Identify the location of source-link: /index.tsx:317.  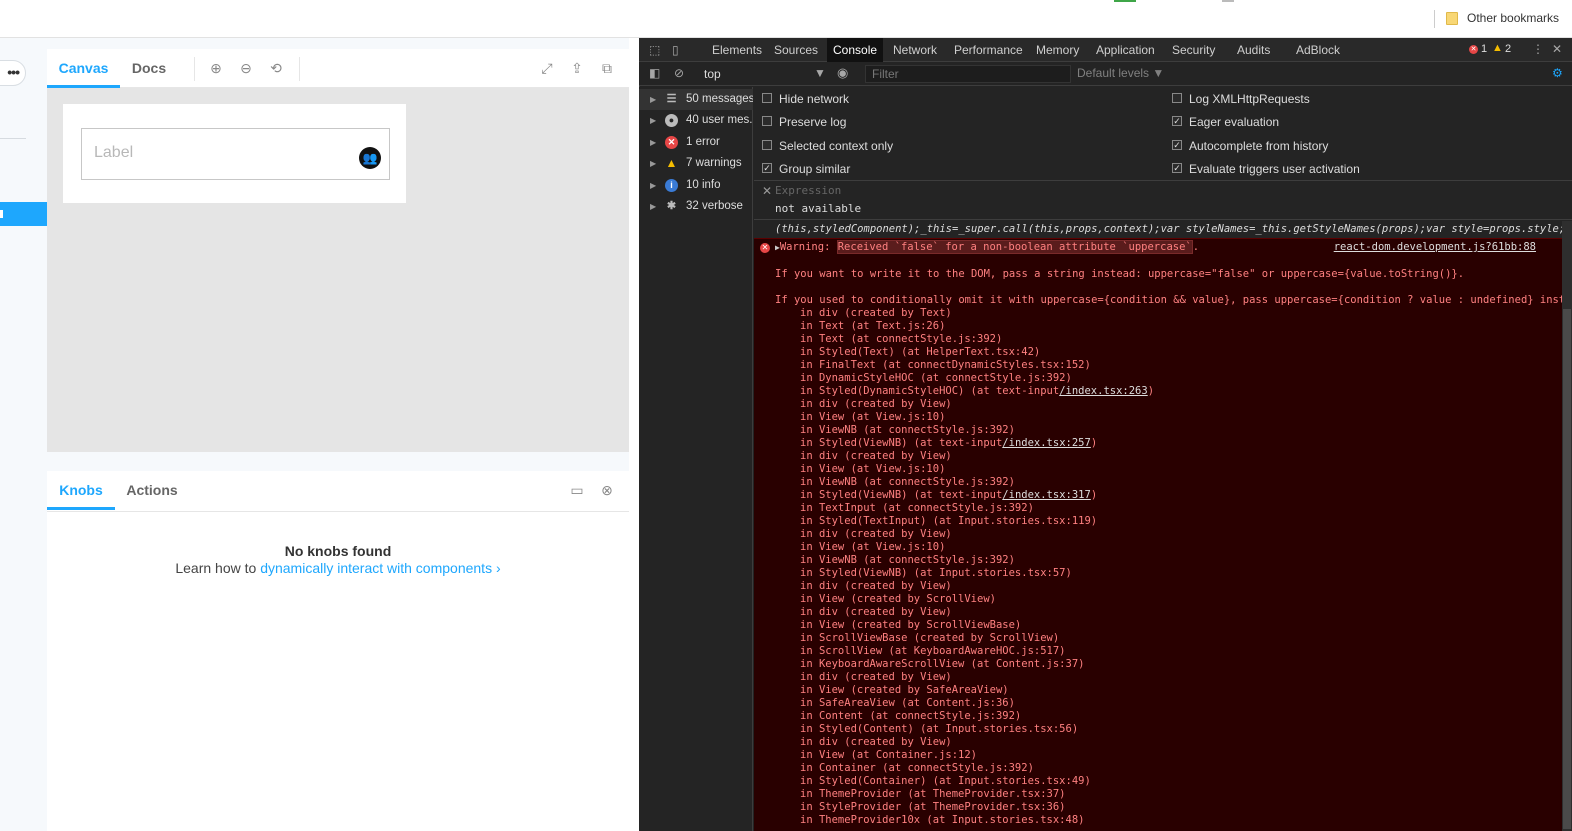
(1046, 495).